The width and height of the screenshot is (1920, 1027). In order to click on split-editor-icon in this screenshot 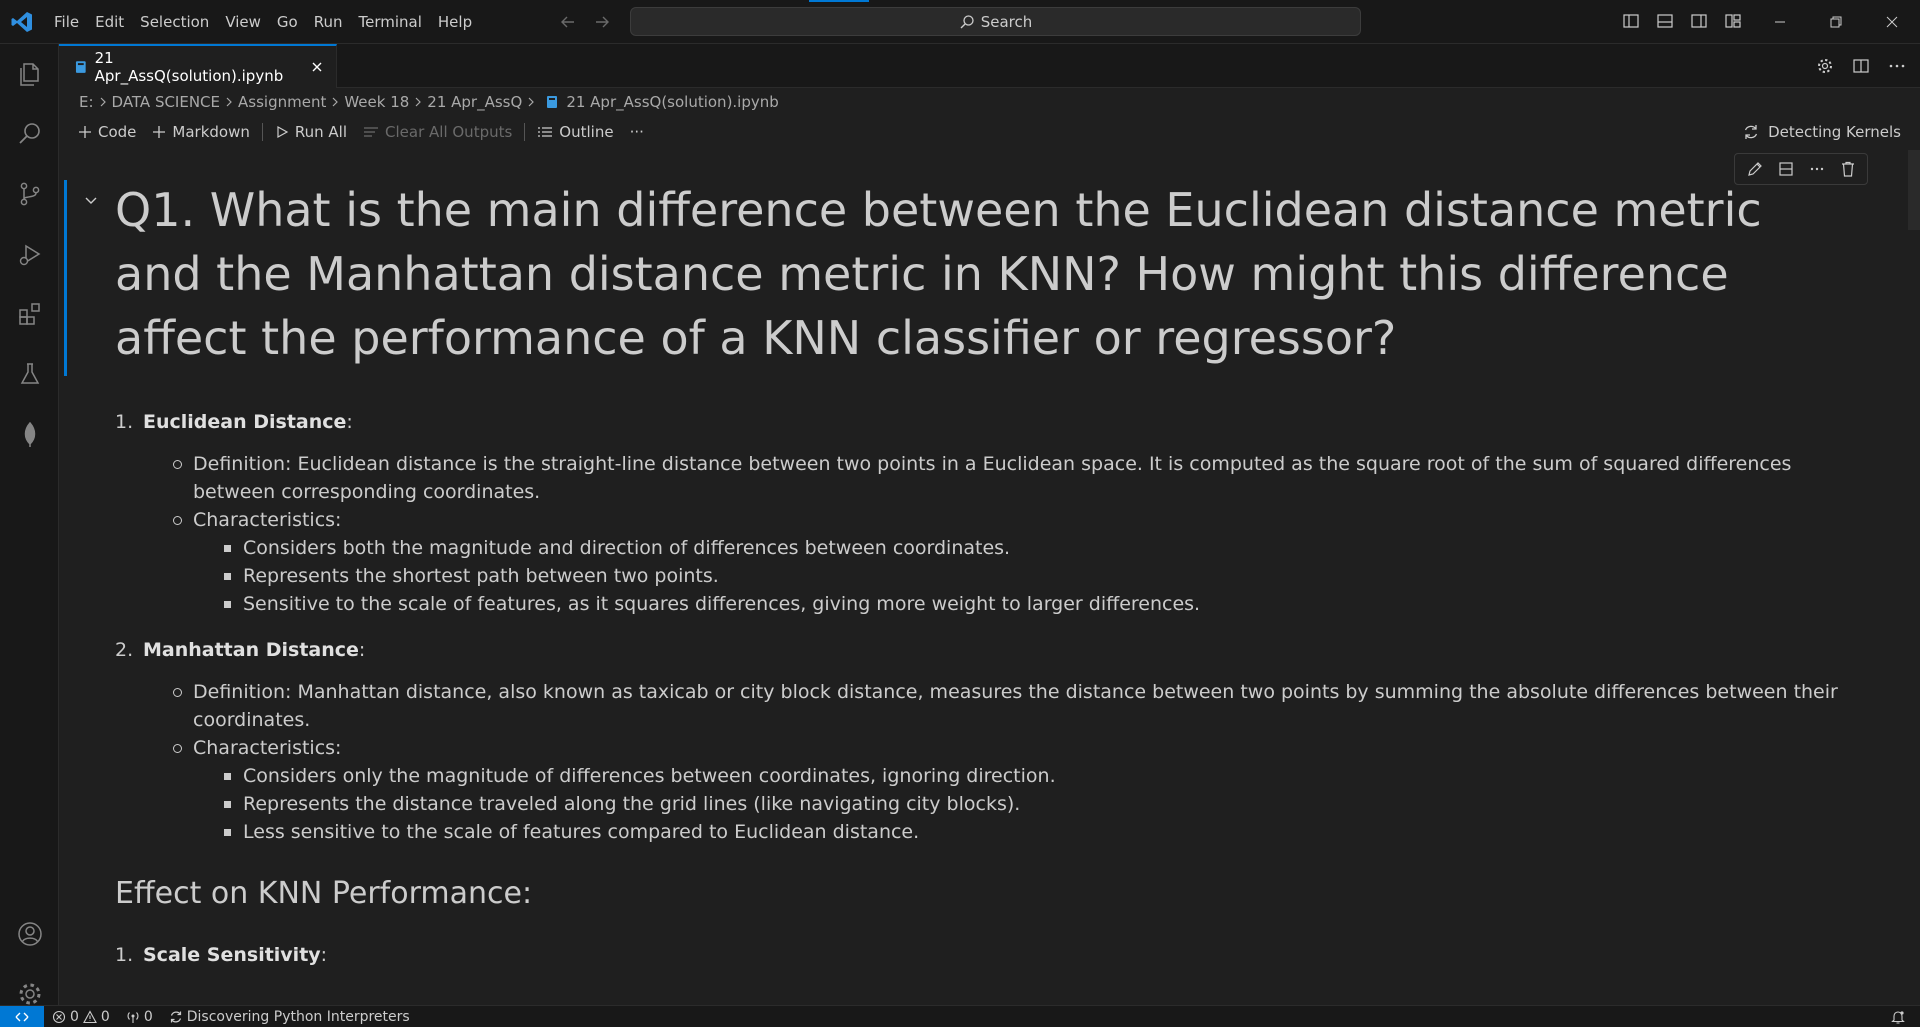, I will do `click(1861, 66)`.